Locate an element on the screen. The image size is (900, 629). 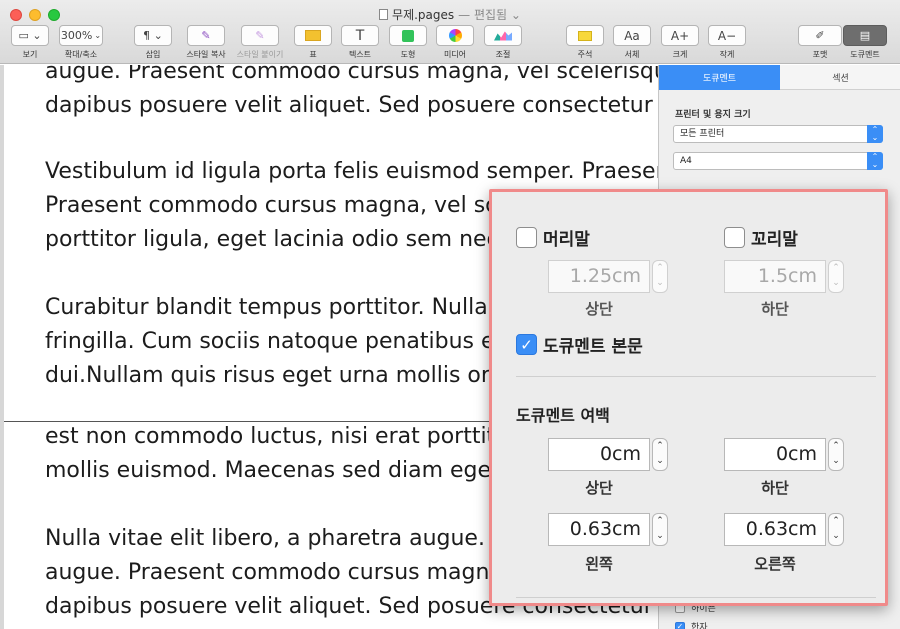
margin-left-stepper: ⌃ ⌄ is located at coordinates (660, 529).